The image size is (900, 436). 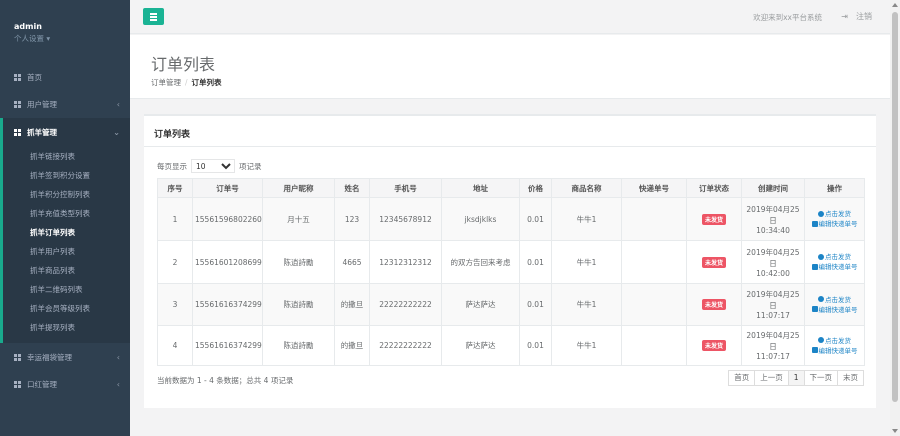 What do you see at coordinates (771, 378) in the screenshot?
I see `pager-prev: 上一页` at bounding box center [771, 378].